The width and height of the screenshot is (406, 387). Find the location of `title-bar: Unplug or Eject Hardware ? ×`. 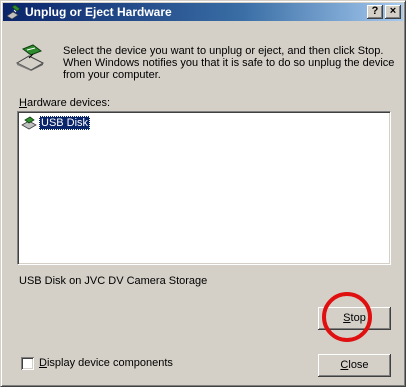

title-bar: Unplug or Eject Hardware ? × is located at coordinates (203, 12).